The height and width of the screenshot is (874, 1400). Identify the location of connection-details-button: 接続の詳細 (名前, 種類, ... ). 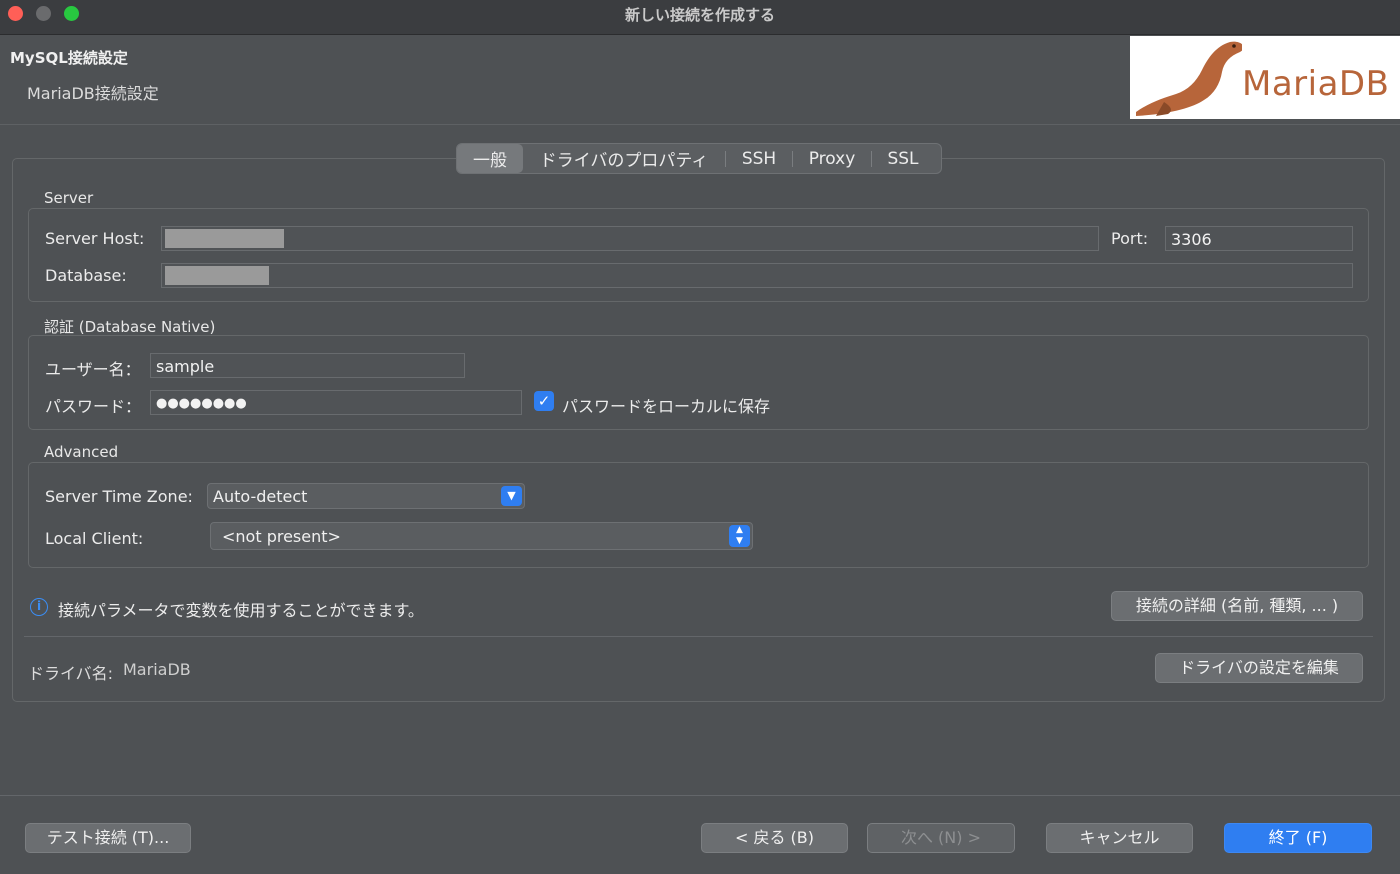
(1237, 606).